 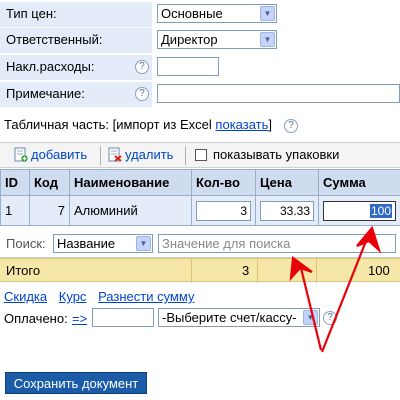 I want to click on distribute-sum-link: Разнести сумму, so click(x=146, y=296).